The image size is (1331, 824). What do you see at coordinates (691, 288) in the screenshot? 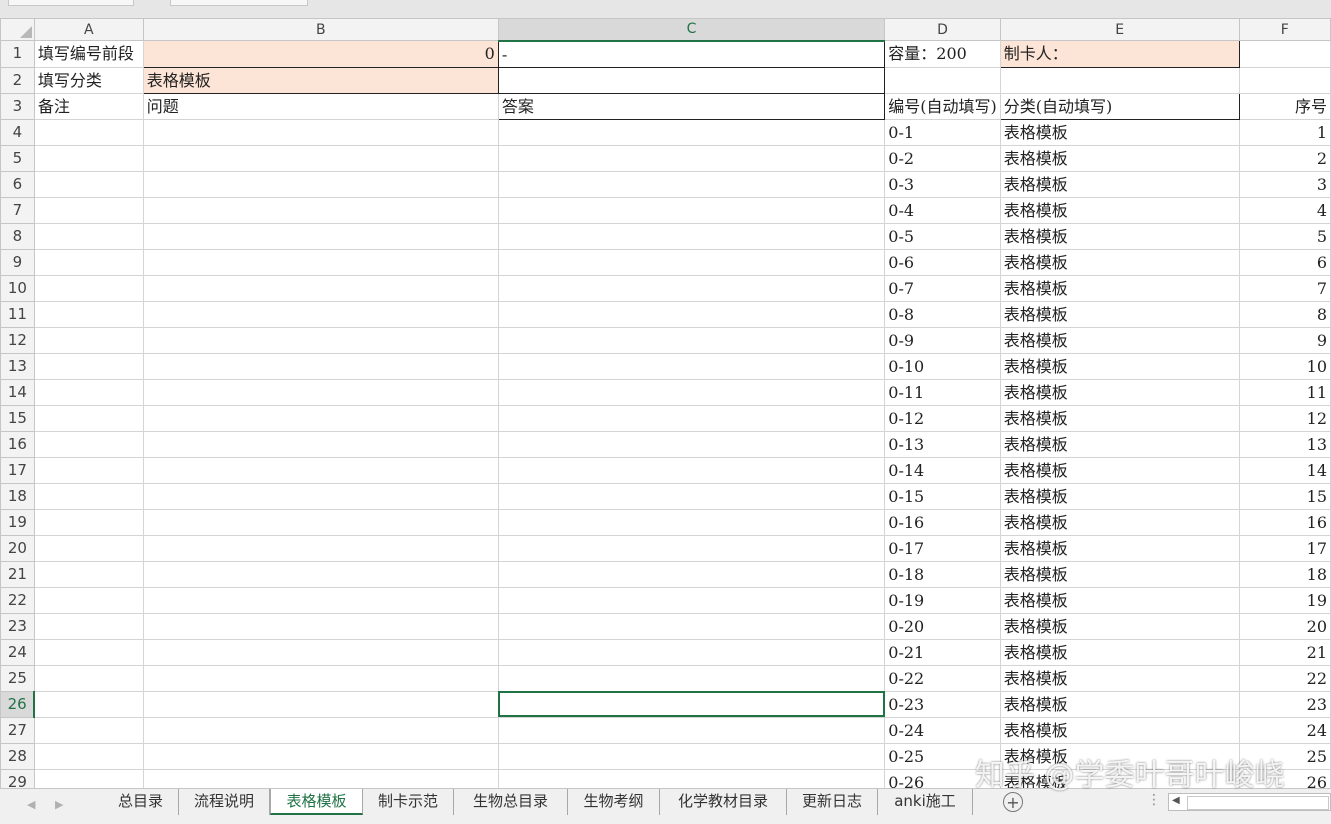
I see `cell-c10` at bounding box center [691, 288].